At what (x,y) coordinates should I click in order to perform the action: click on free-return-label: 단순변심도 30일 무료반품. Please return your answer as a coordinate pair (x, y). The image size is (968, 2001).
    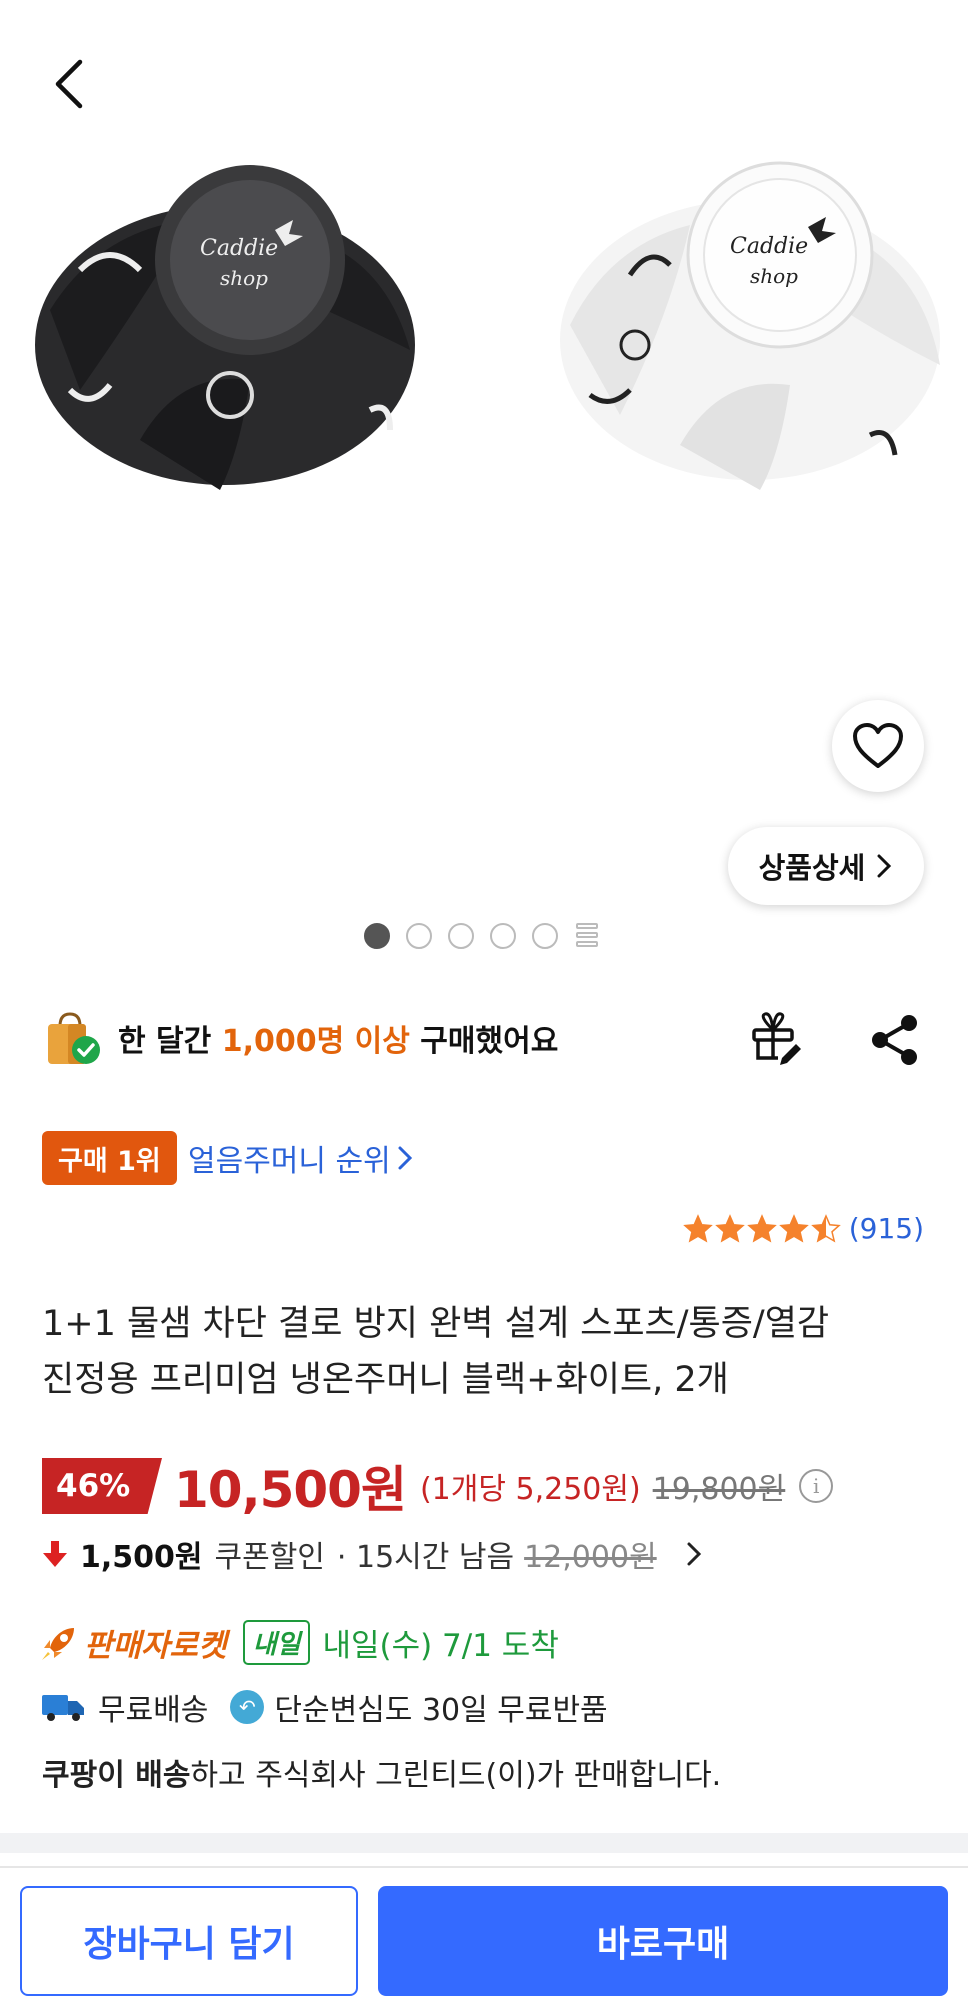
    Looking at the image, I should click on (441, 1710).